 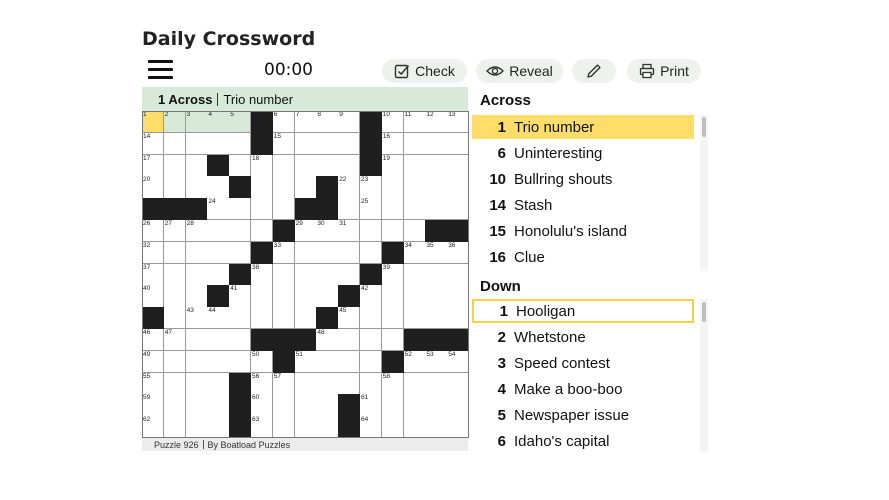 What do you see at coordinates (327, 231) in the screenshot?
I see `grid-cell: 30` at bounding box center [327, 231].